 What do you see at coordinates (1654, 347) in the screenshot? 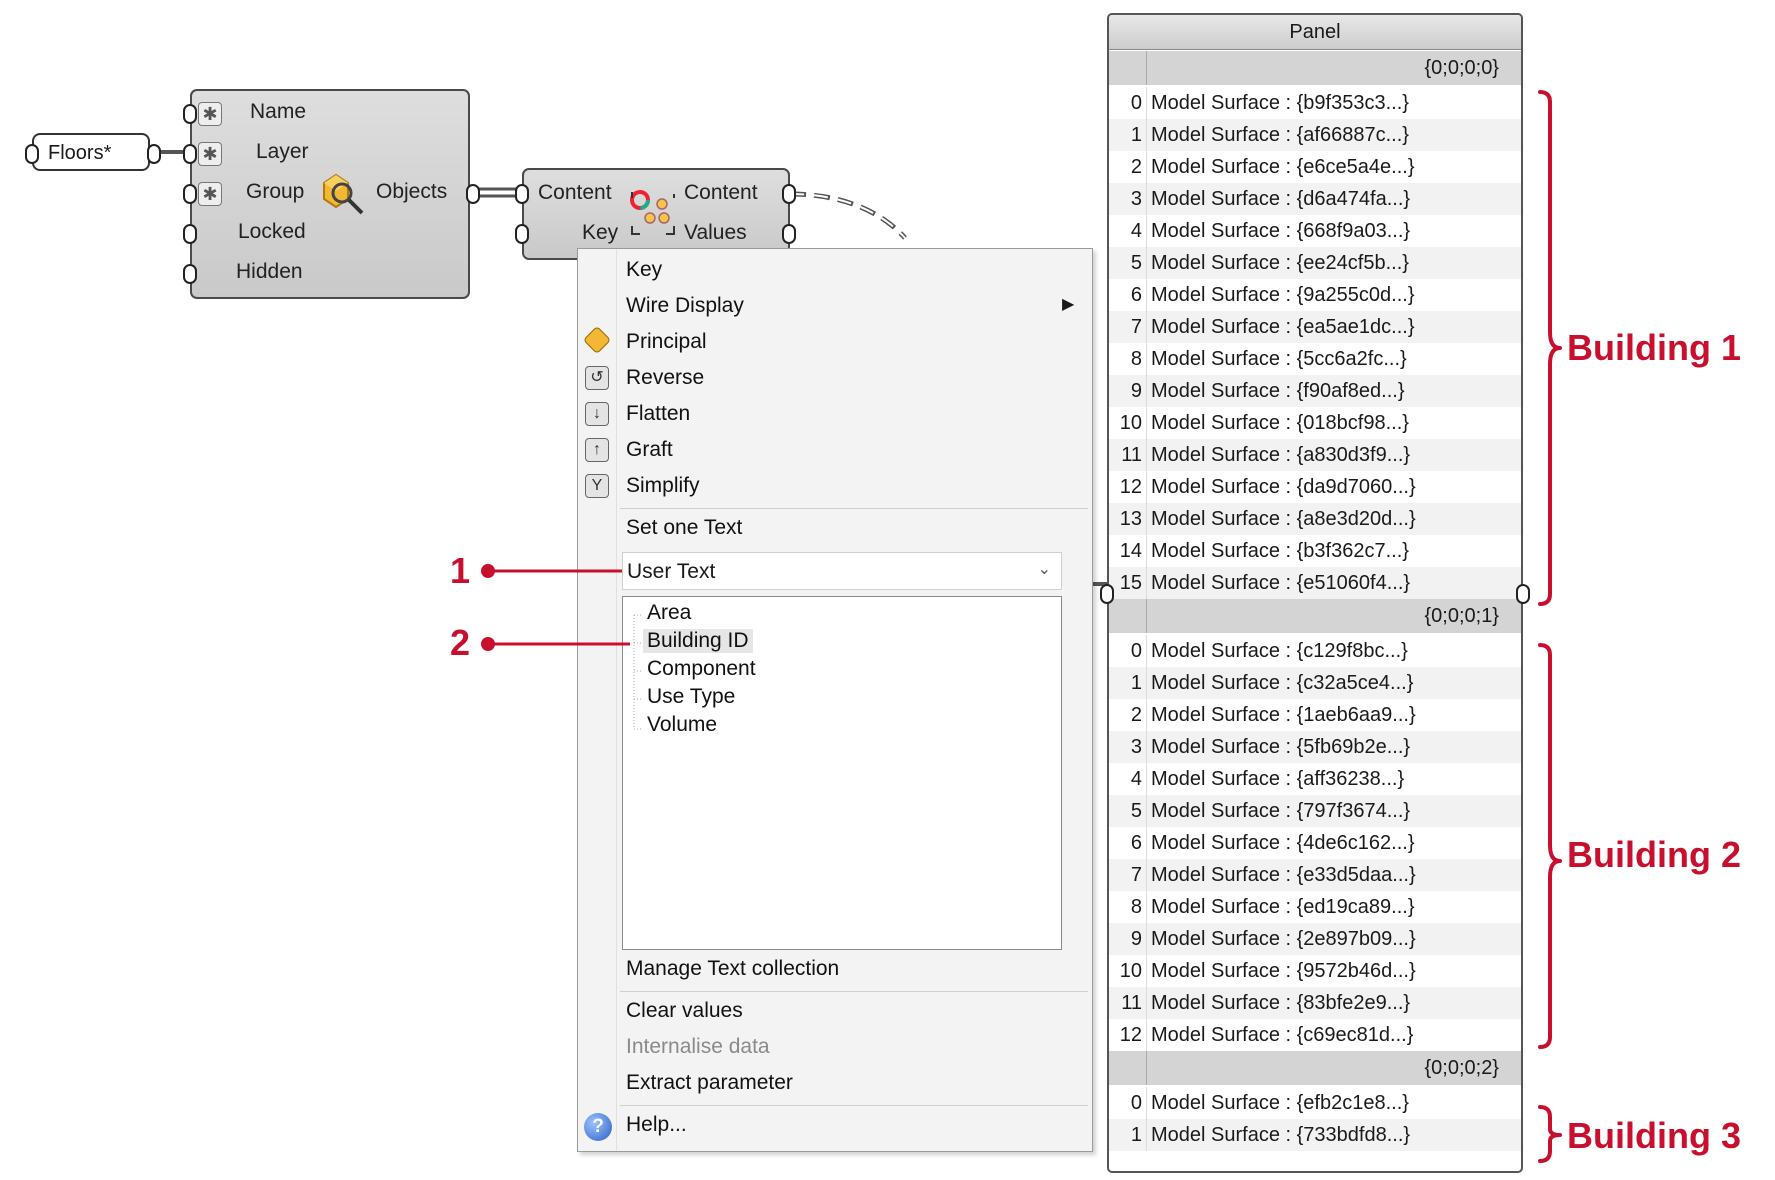
I see `building-1-label: Building 1` at bounding box center [1654, 347].